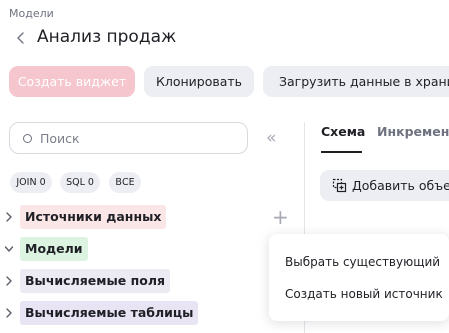 Image resolution: width=449 pixels, height=333 pixels. Describe the element at coordinates (199, 81) in the screenshot. I see `clone-button: Клонировать` at that location.